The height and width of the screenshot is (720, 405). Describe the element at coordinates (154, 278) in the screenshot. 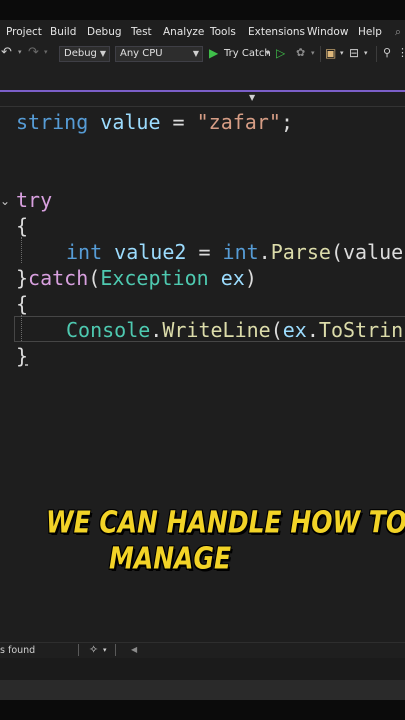

I see `type-name: Exception` at that location.